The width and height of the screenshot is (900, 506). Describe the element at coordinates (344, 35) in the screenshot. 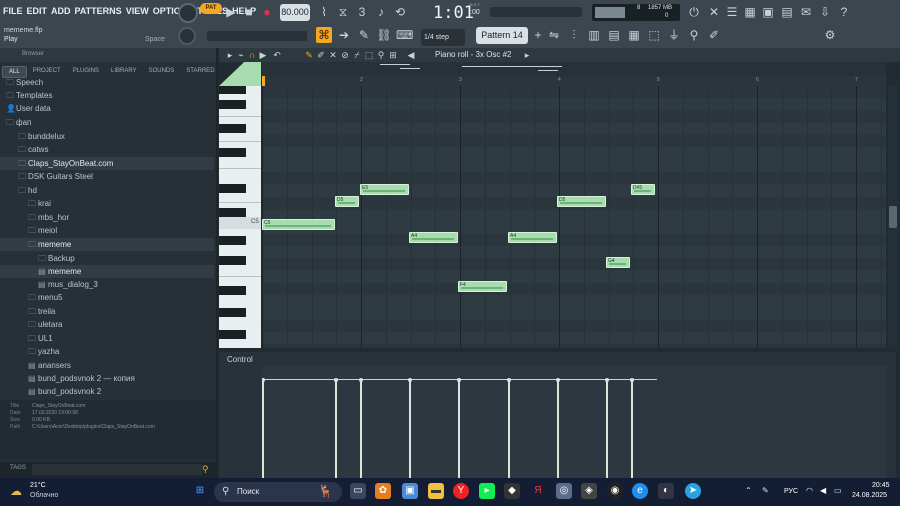

I see `arrow-right-icon: ➔` at that location.